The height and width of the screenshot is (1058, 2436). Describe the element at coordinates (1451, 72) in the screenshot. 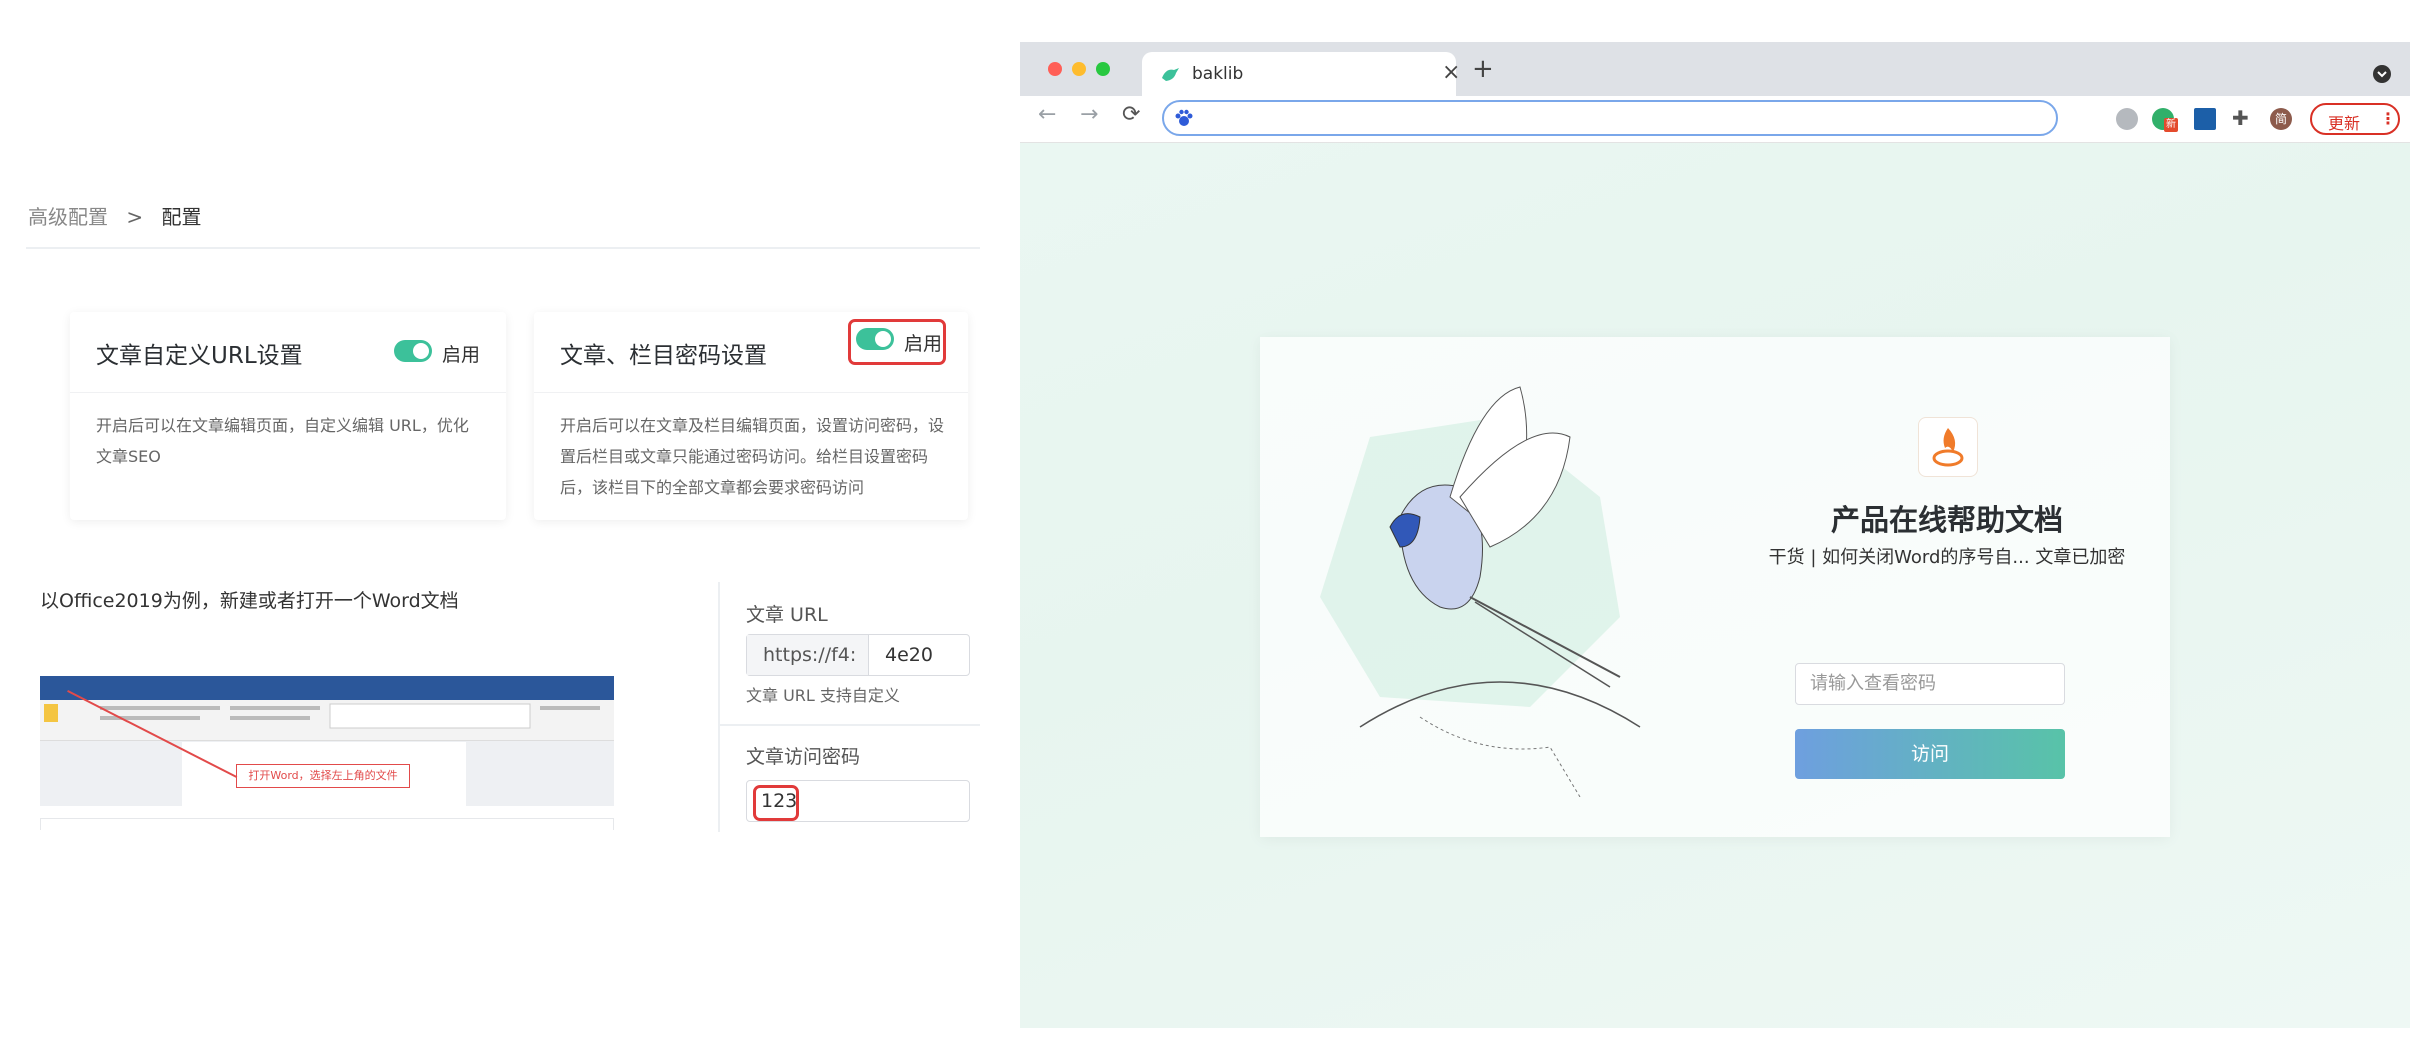

I see `close-tab-icon: ×` at that location.